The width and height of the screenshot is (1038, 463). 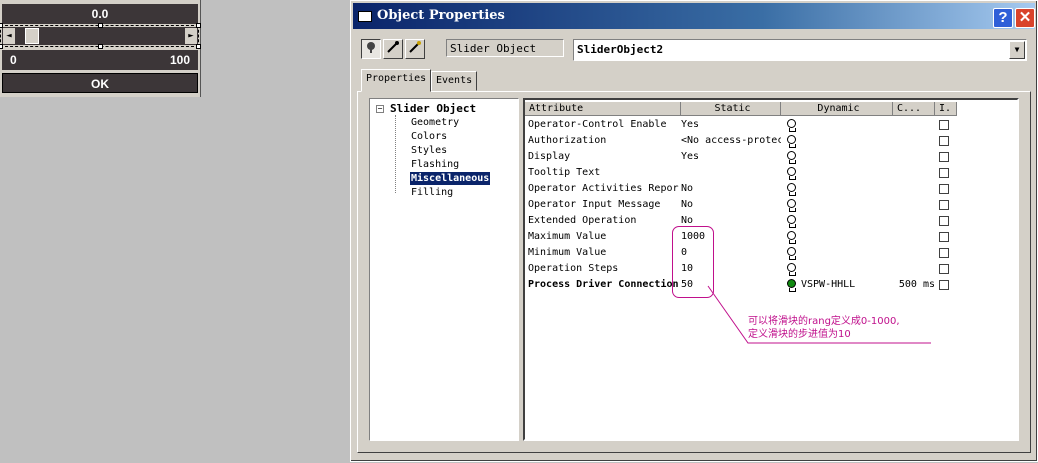 I want to click on annotation-callout-line, so click(x=819, y=314).